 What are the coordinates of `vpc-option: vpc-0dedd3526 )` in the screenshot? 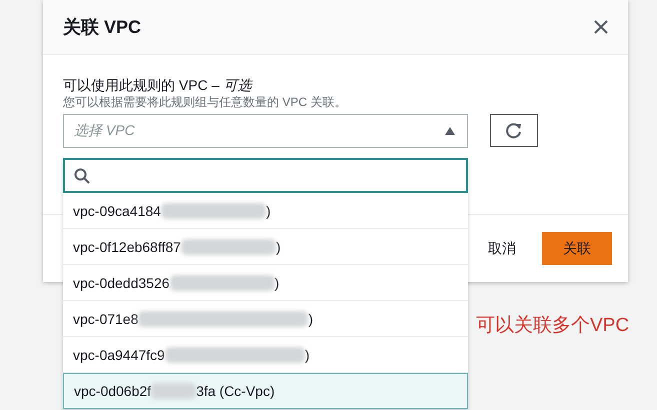 It's located at (265, 283).